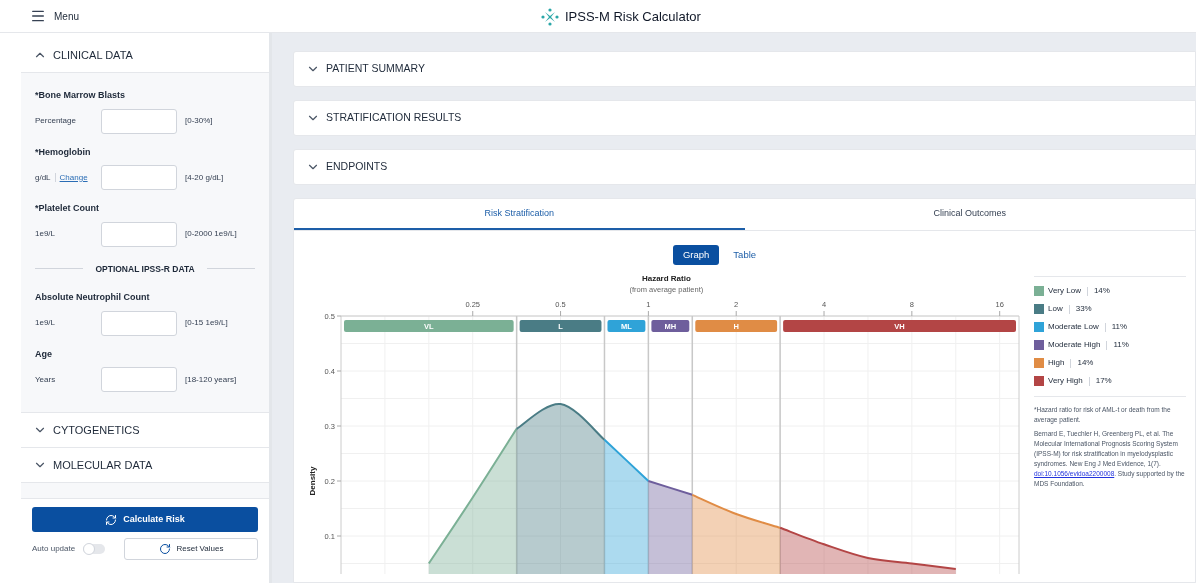 The width and height of the screenshot is (1196, 583). Describe the element at coordinates (1073, 327) in the screenshot. I see `legend-label: Moderate Low` at that location.